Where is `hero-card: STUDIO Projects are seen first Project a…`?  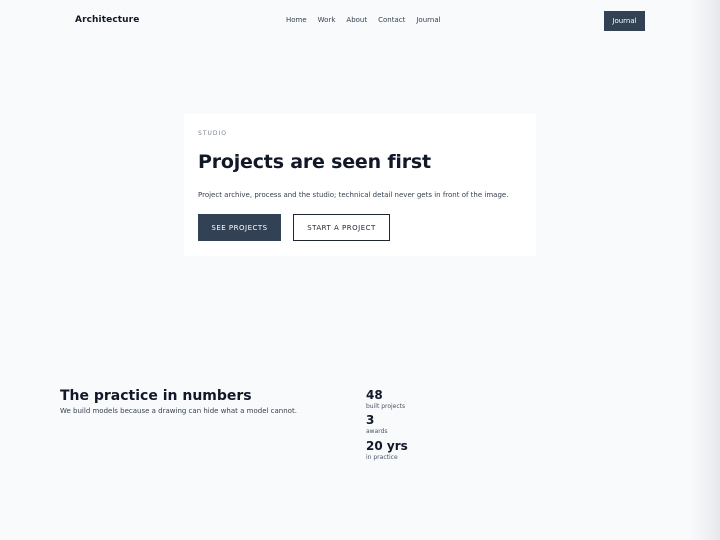
hero-card: STUDIO Projects are seen first Project a… is located at coordinates (360, 185).